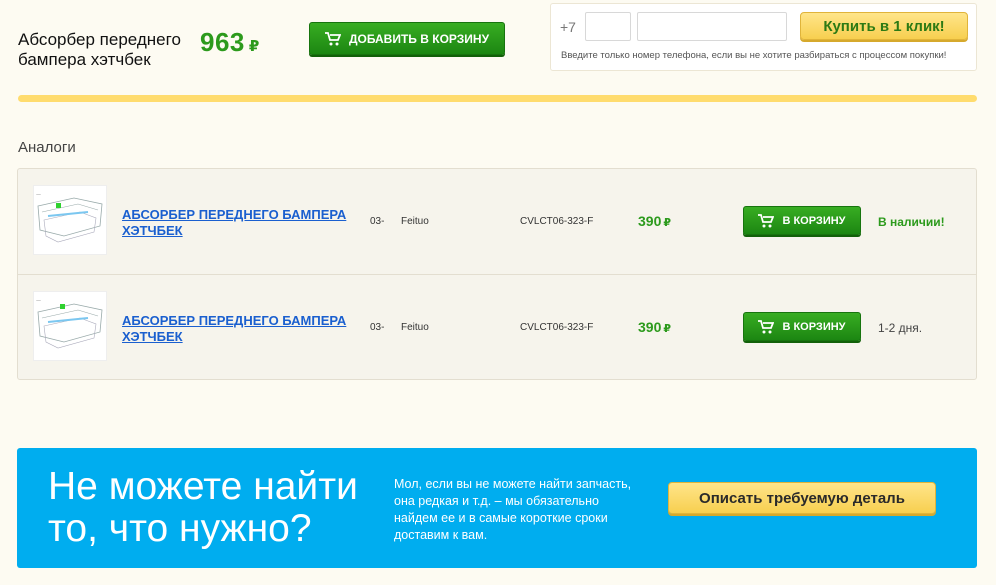 The width and height of the screenshot is (996, 585). What do you see at coordinates (254, 46) in the screenshot?
I see `product-price-currency: ₽` at bounding box center [254, 46].